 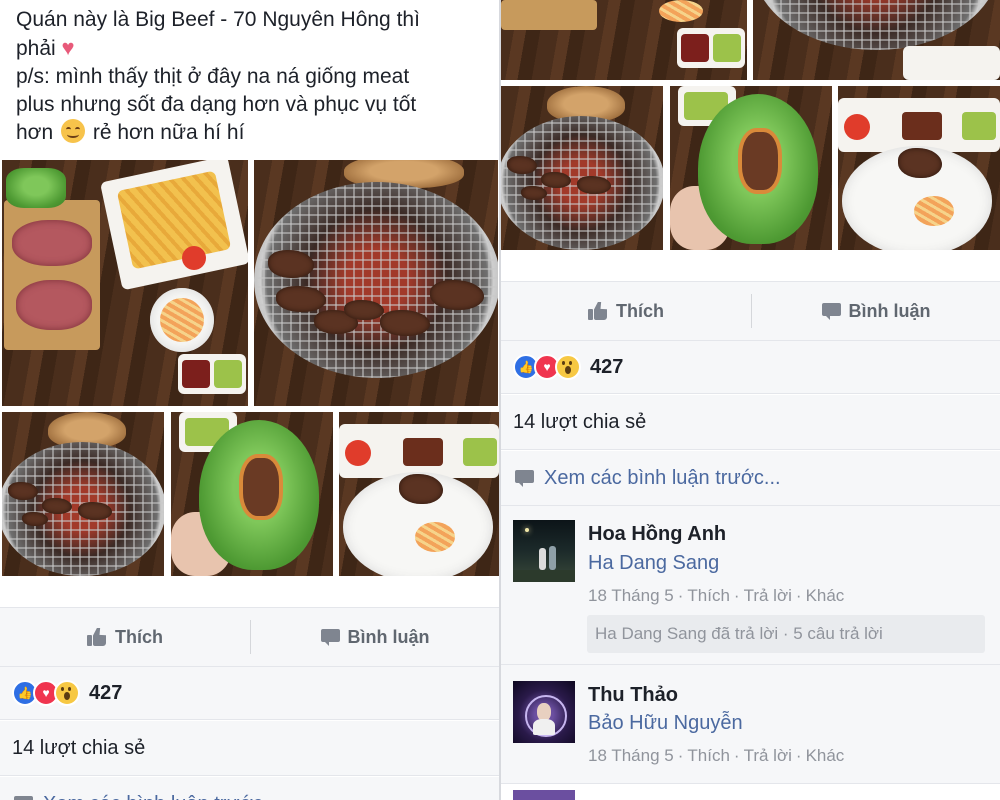 I want to click on post-text-fragment: hơn, so click(x=35, y=132).